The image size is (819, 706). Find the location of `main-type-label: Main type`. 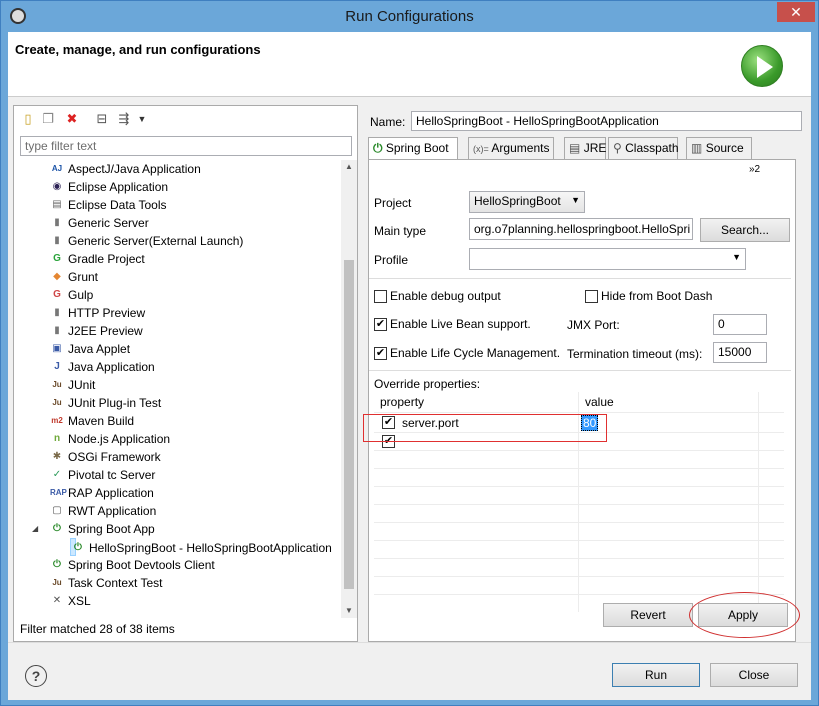

main-type-label: Main type is located at coordinates (400, 231).